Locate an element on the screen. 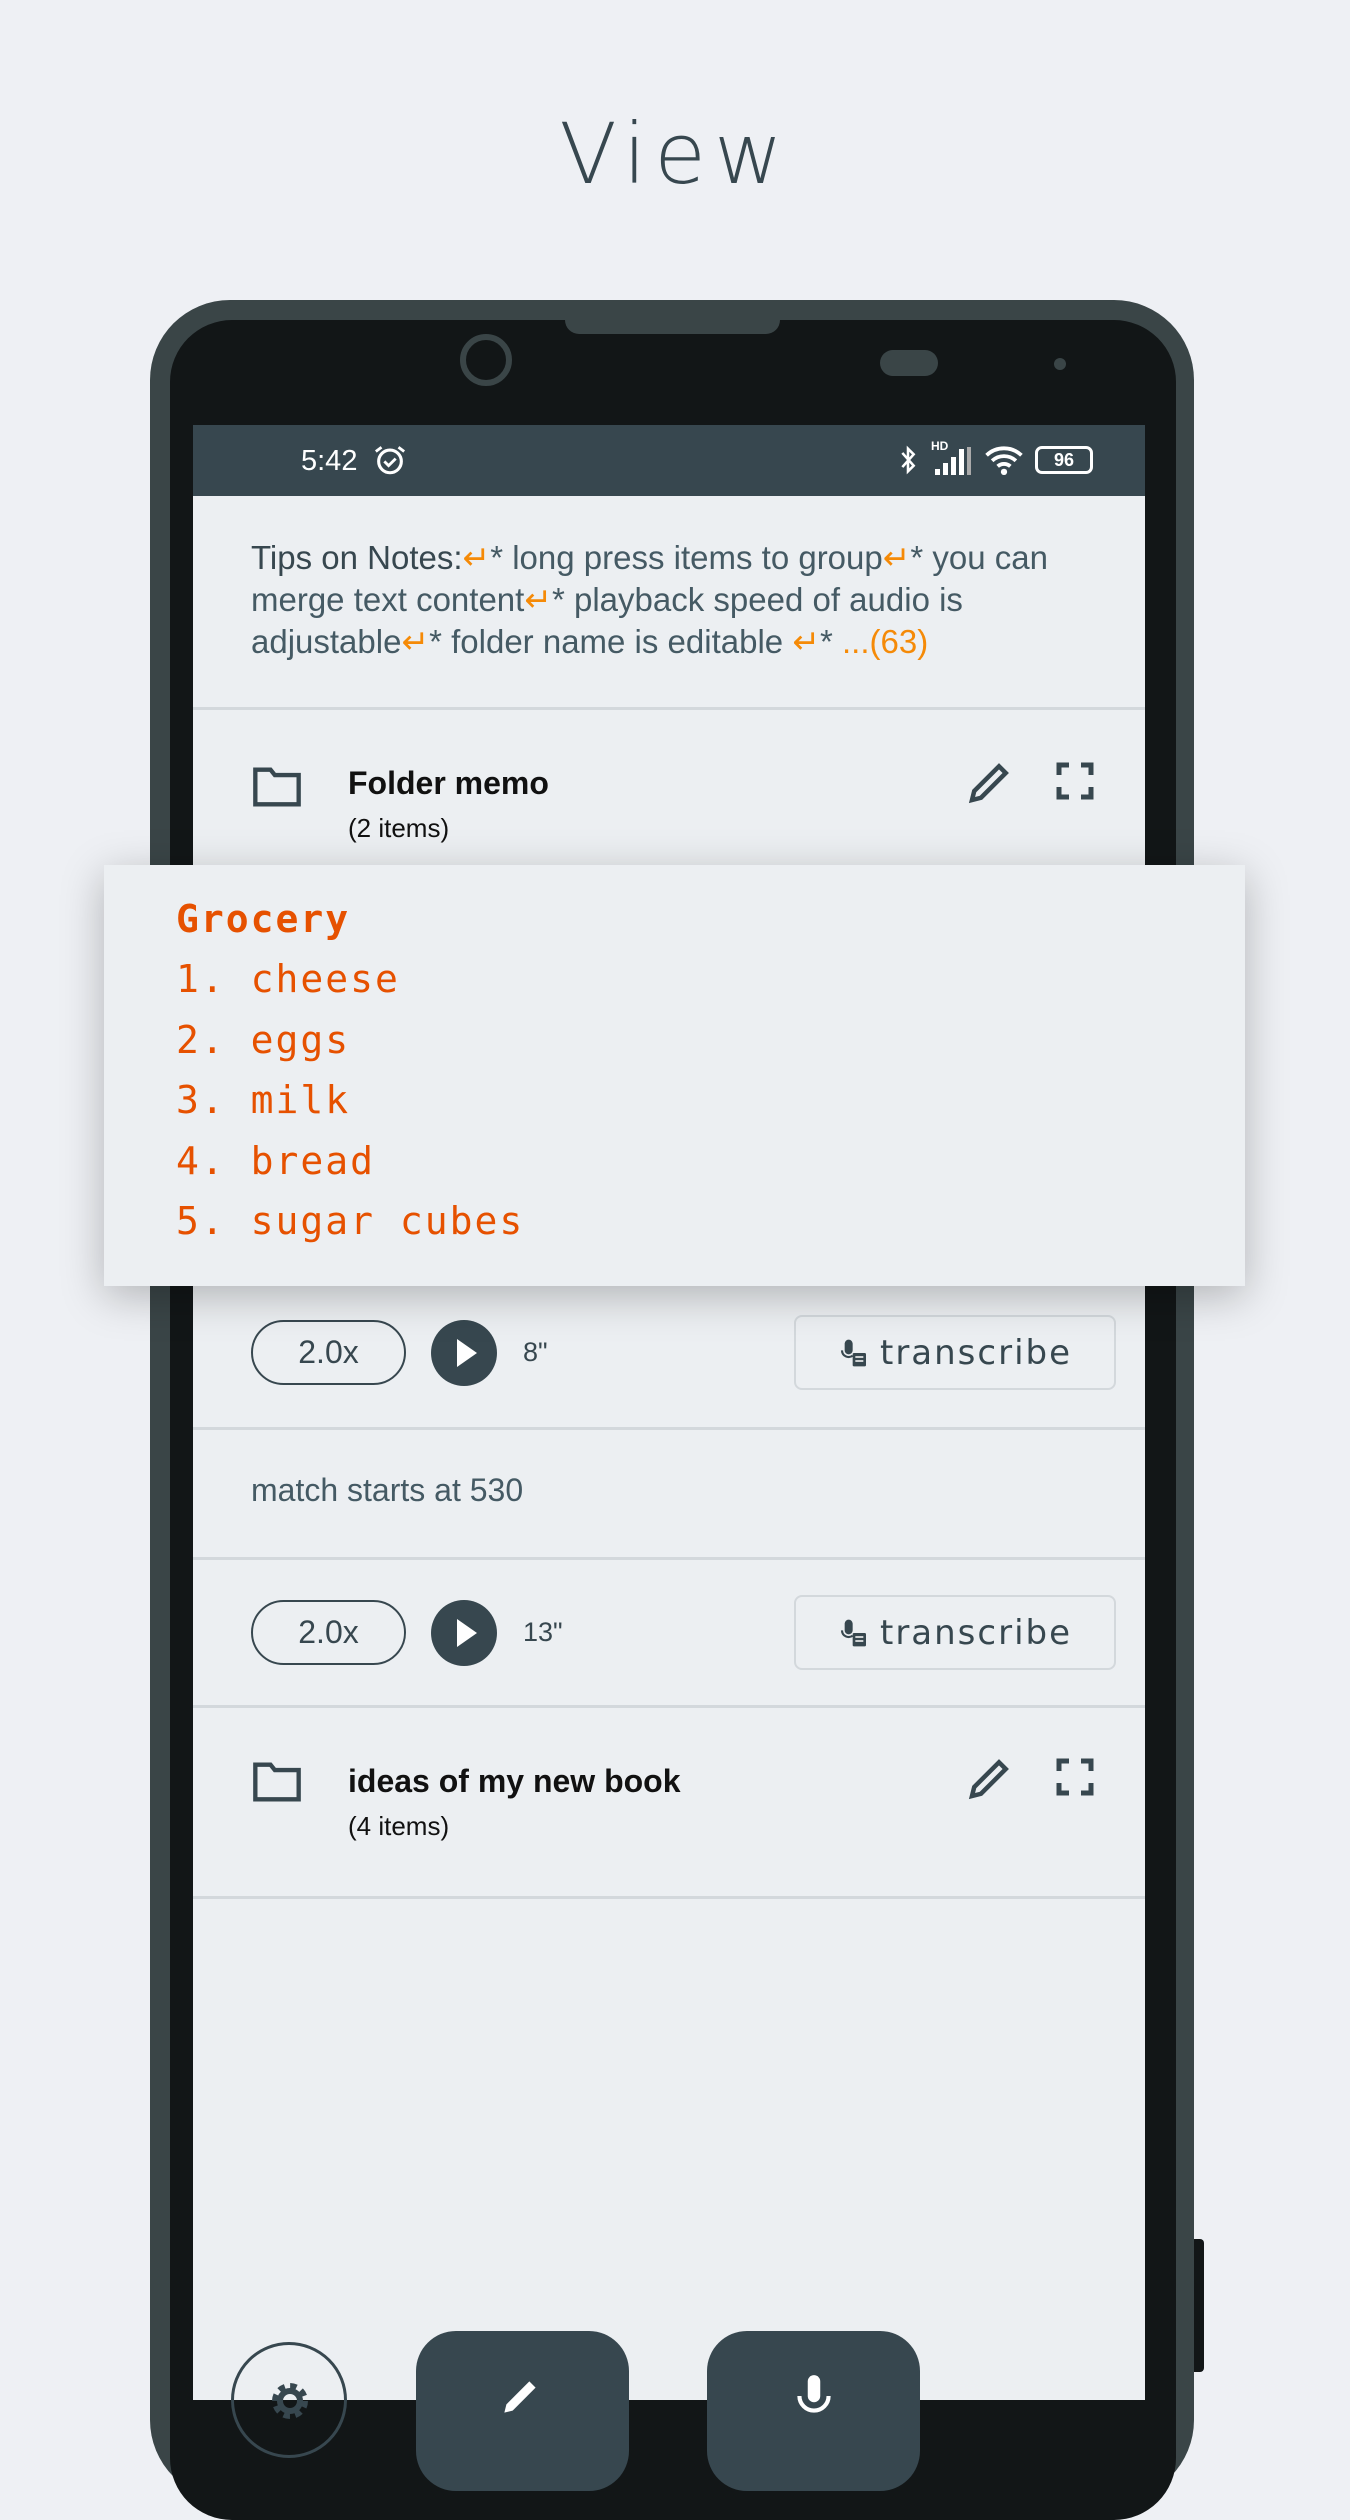 This screenshot has height=2520, width=1350. bluetooth-icon is located at coordinates (908, 460).